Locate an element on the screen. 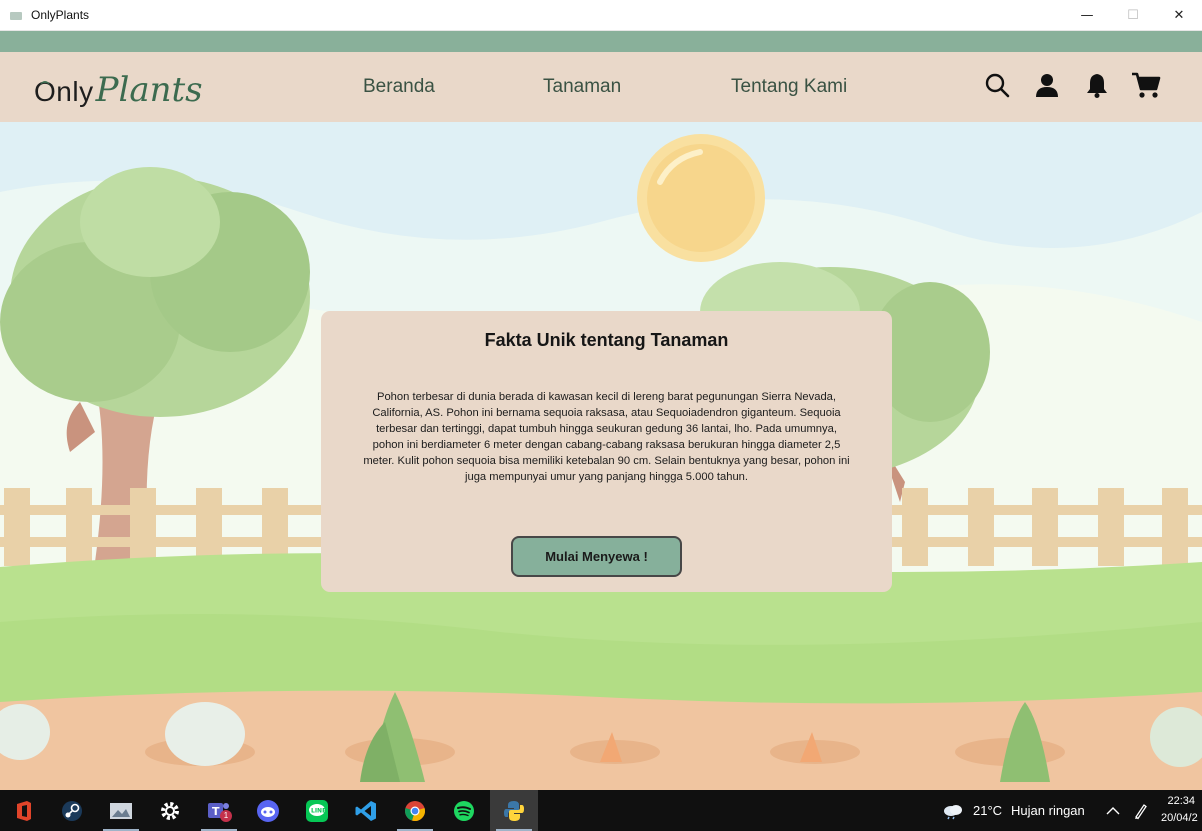 This screenshot has width=1202, height=831. chevron-up-icon is located at coordinates (1113, 810).